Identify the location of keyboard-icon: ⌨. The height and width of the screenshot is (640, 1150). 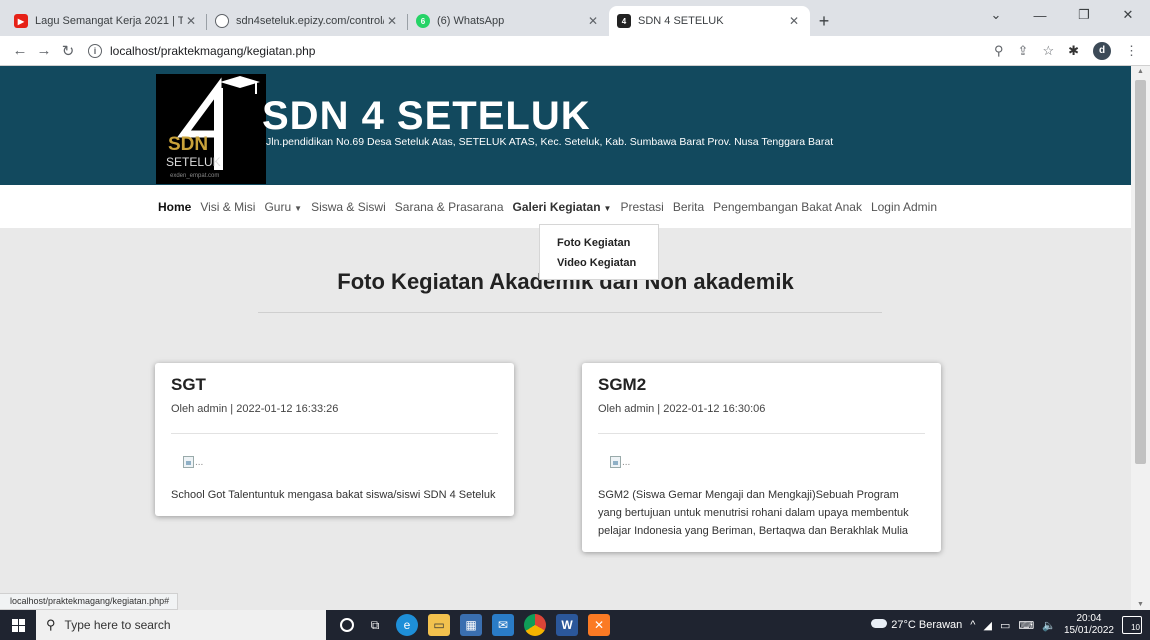
(1026, 625).